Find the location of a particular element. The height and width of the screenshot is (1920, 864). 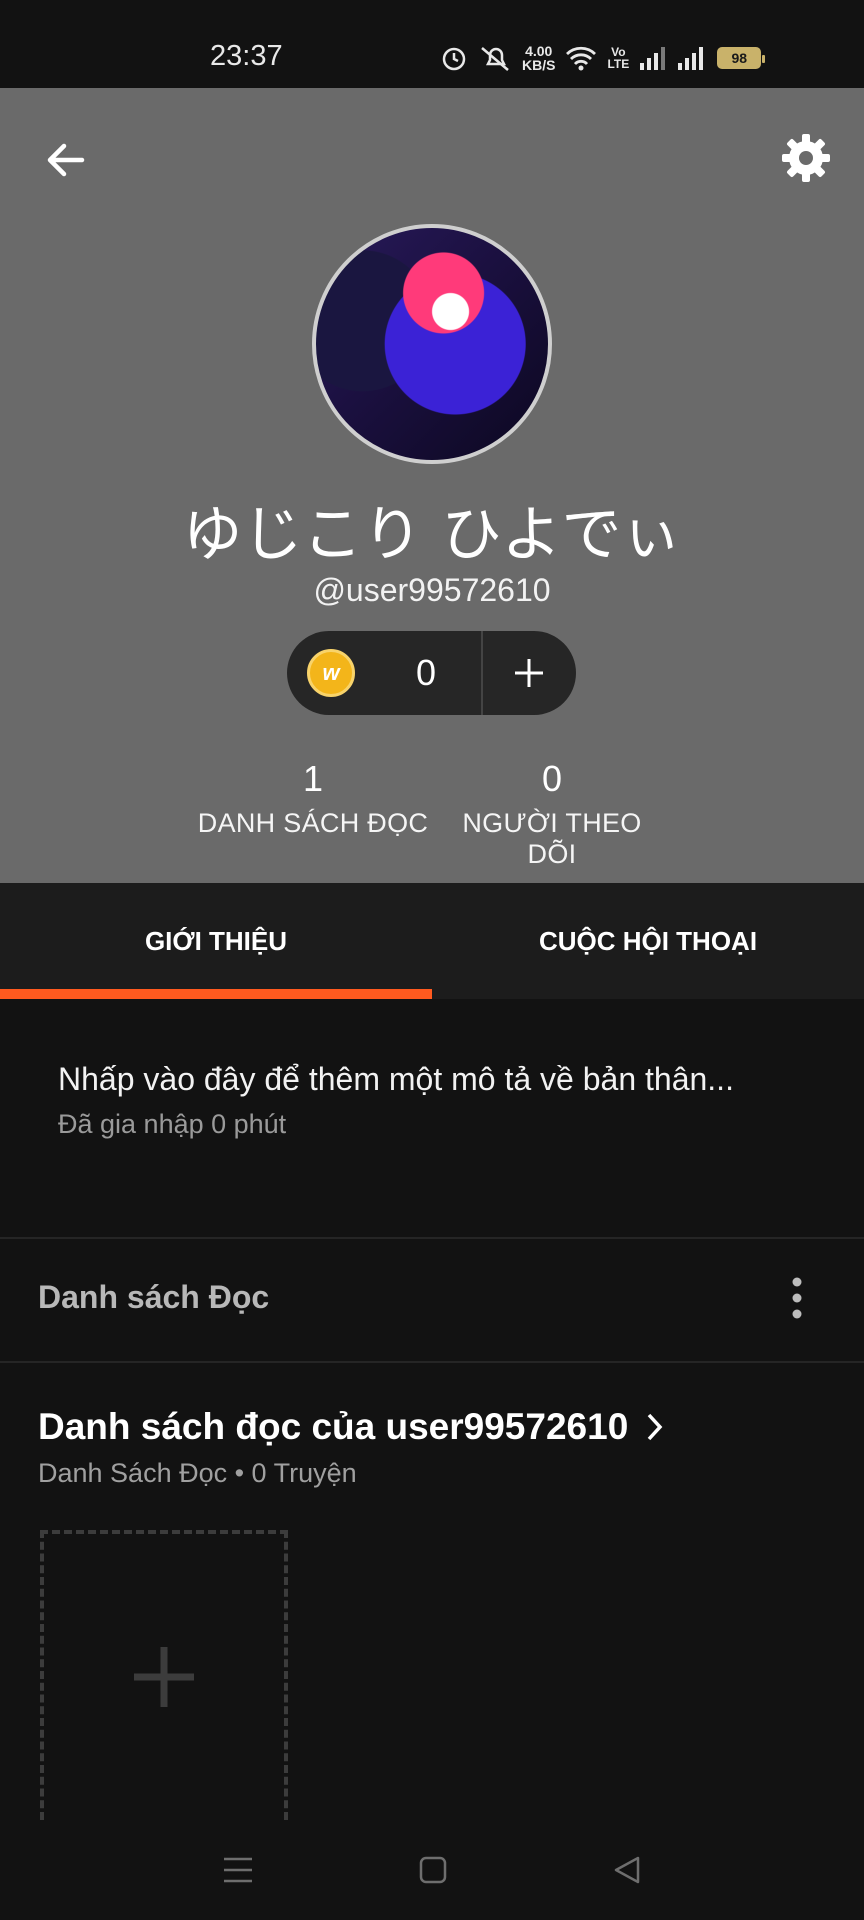

profile-tabs: GIỚI THIỆU CUỘC HỘI THOẠI is located at coordinates (432, 941).